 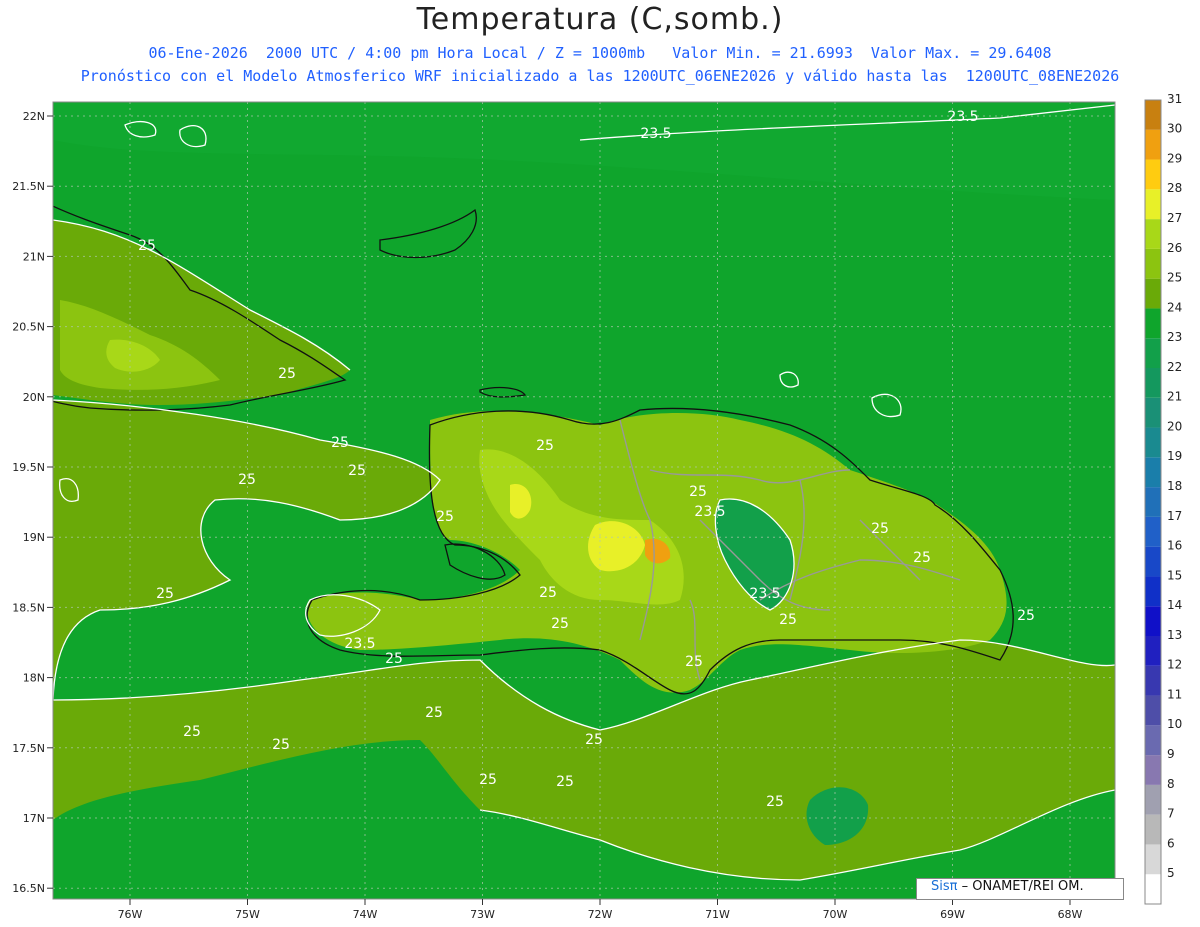 I want to click on lon-label: 75W, so click(x=247, y=914).